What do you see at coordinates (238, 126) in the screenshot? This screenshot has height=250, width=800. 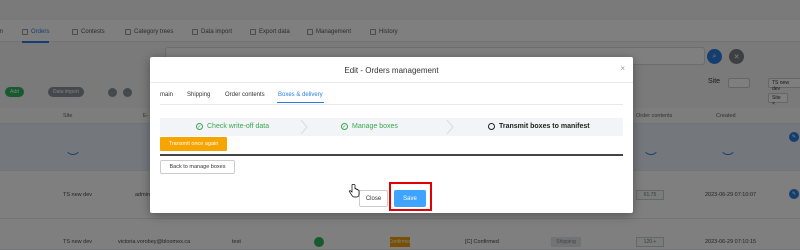 I see `step-label: Check write-off data` at bounding box center [238, 126].